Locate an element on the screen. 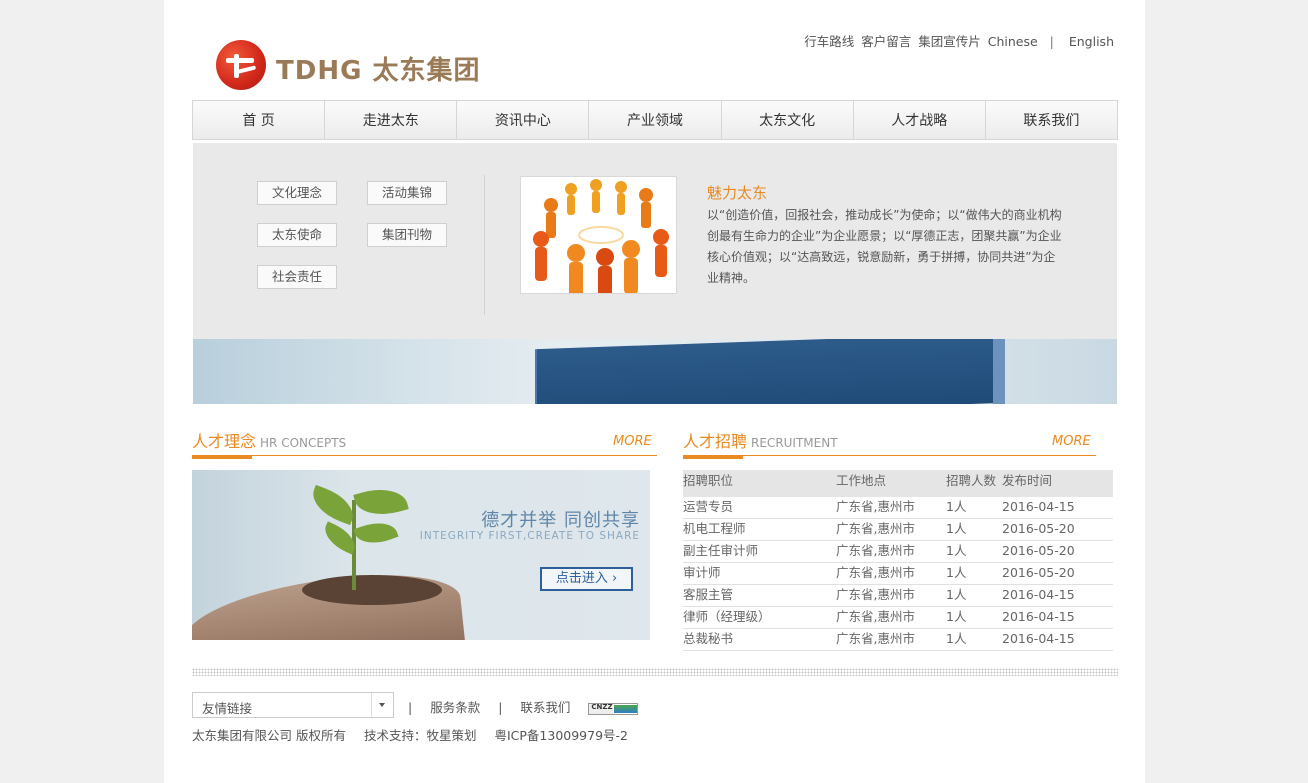 Image resolution: width=1308 pixels, height=783 pixels. friend-links-selected: 友情链接 is located at coordinates (227, 708).